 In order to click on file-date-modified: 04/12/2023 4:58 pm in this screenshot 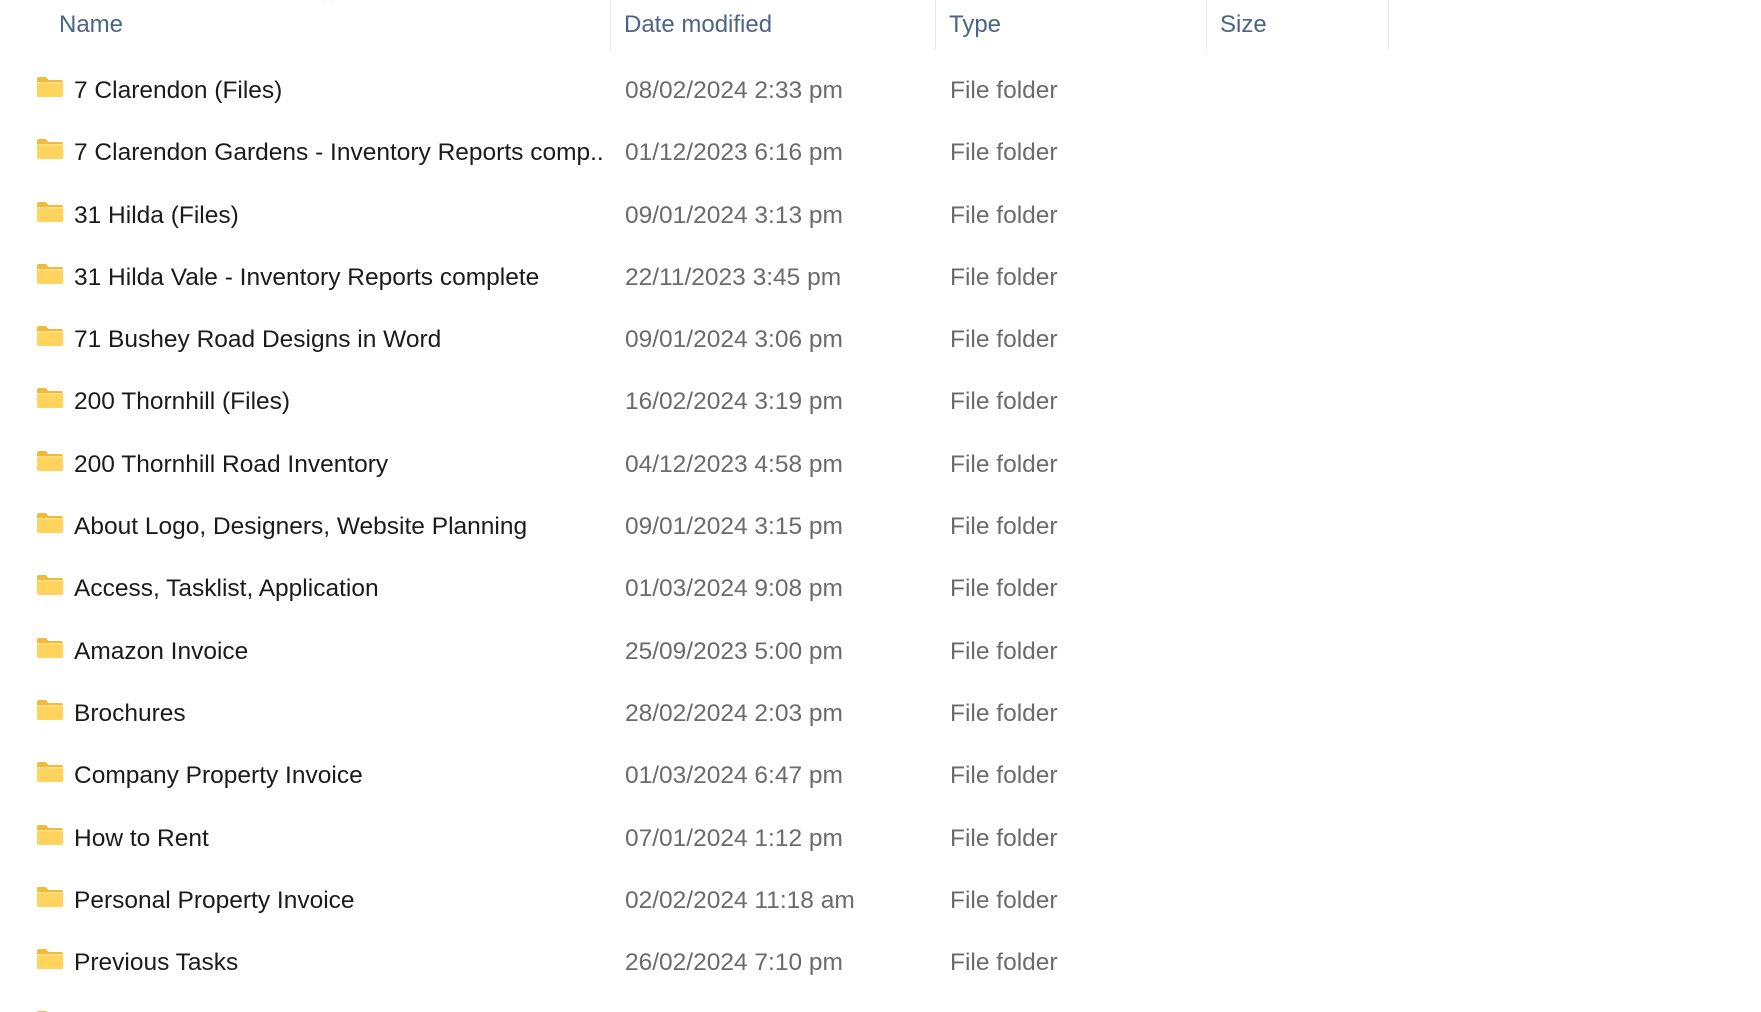, I will do `click(734, 464)`.